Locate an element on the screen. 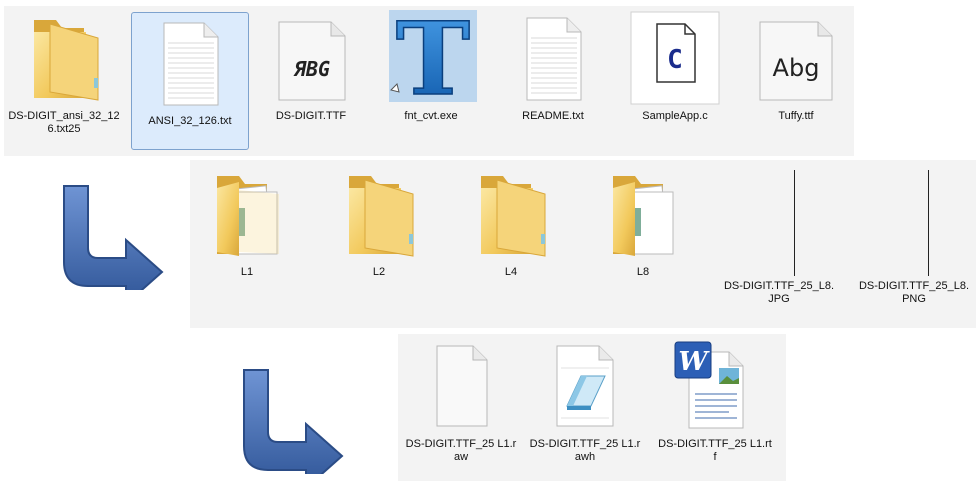 This screenshot has height=481, width=976. file-item-selected: ANSI_32_126.txt is located at coordinates (190, 81).